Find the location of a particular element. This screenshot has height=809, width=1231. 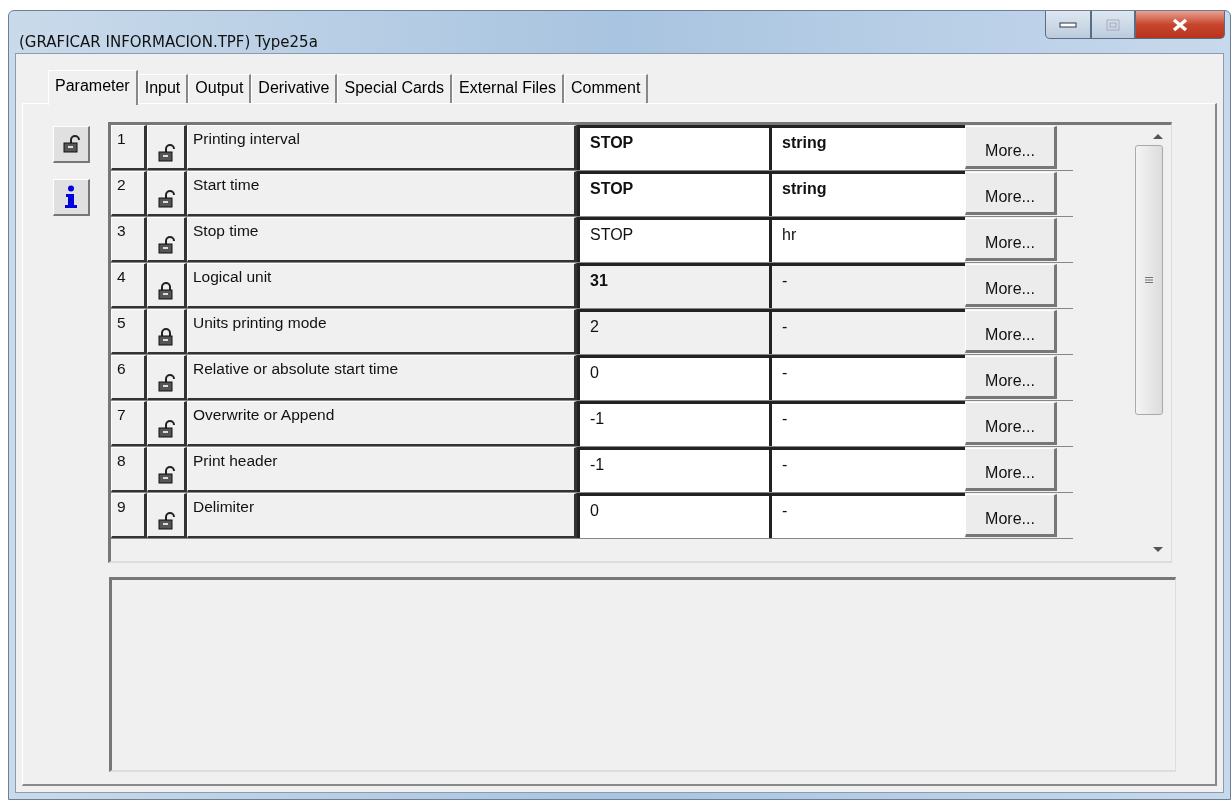

row-number: 4 is located at coordinates (129, 285).